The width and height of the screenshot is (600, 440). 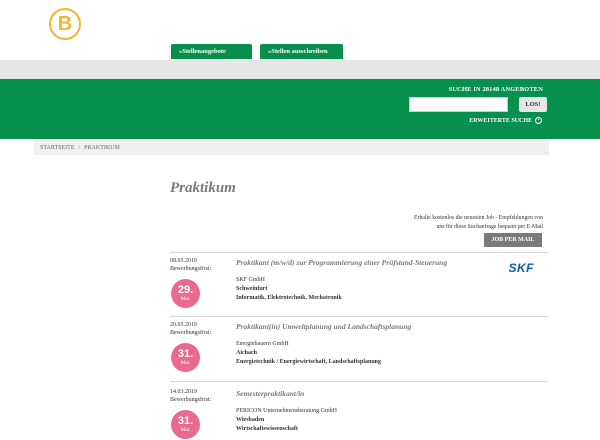 I want to click on page-title: Praktikum, so click(x=203, y=188).